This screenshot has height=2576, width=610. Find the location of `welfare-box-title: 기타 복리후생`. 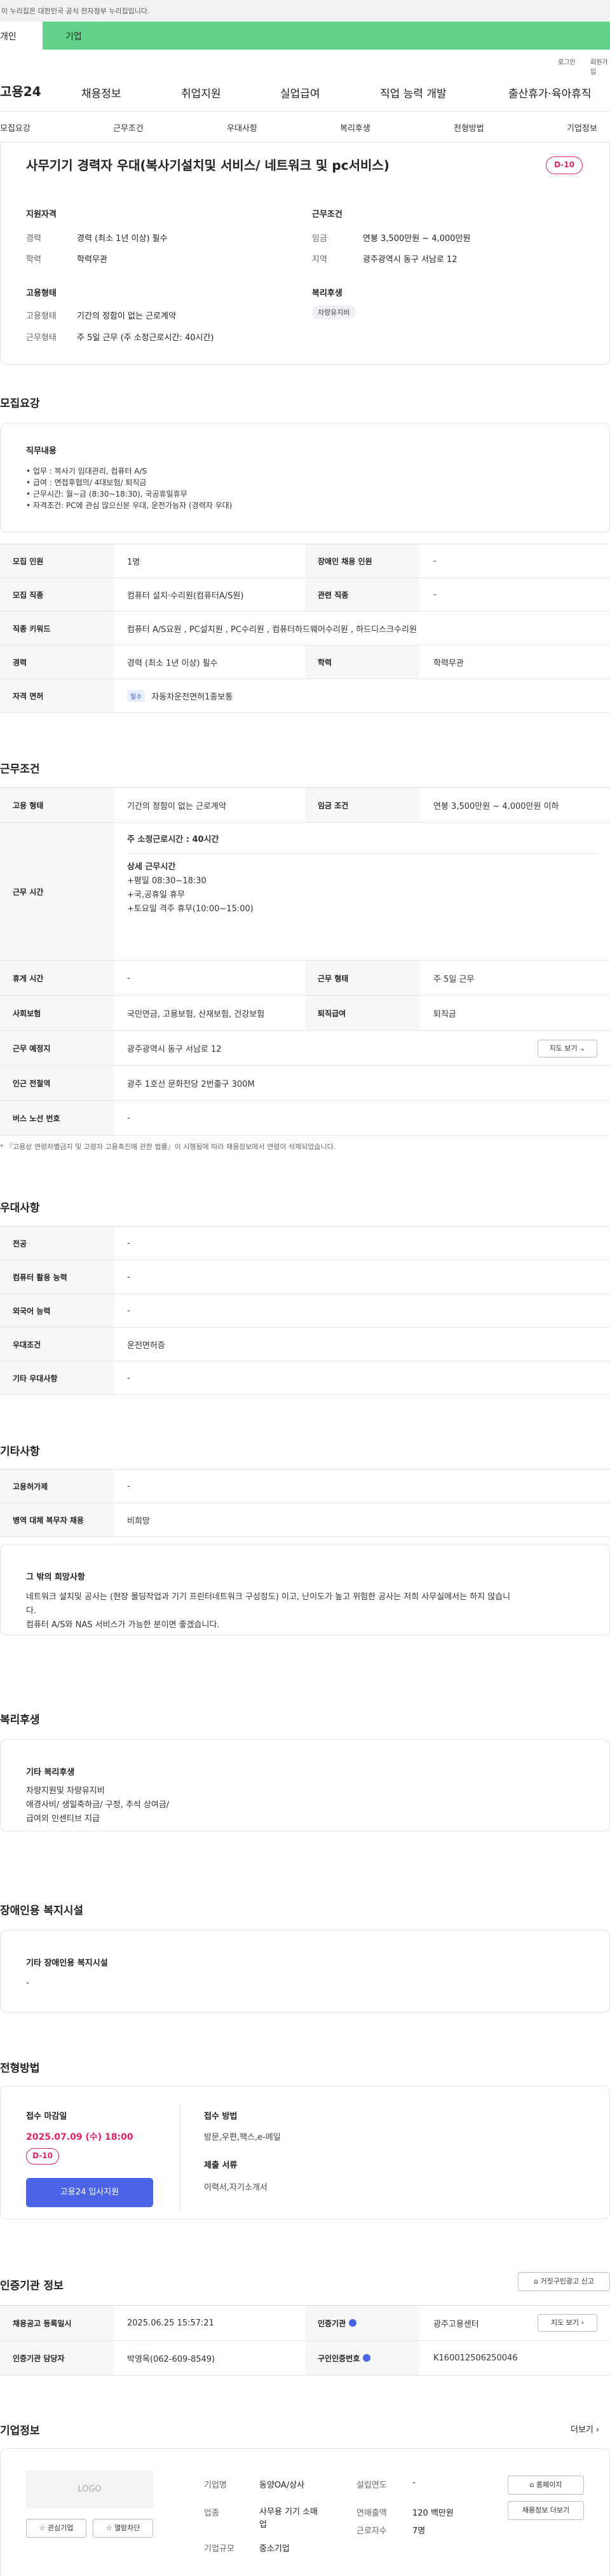

welfare-box-title: 기타 복리후생 is located at coordinates (50, 1772).